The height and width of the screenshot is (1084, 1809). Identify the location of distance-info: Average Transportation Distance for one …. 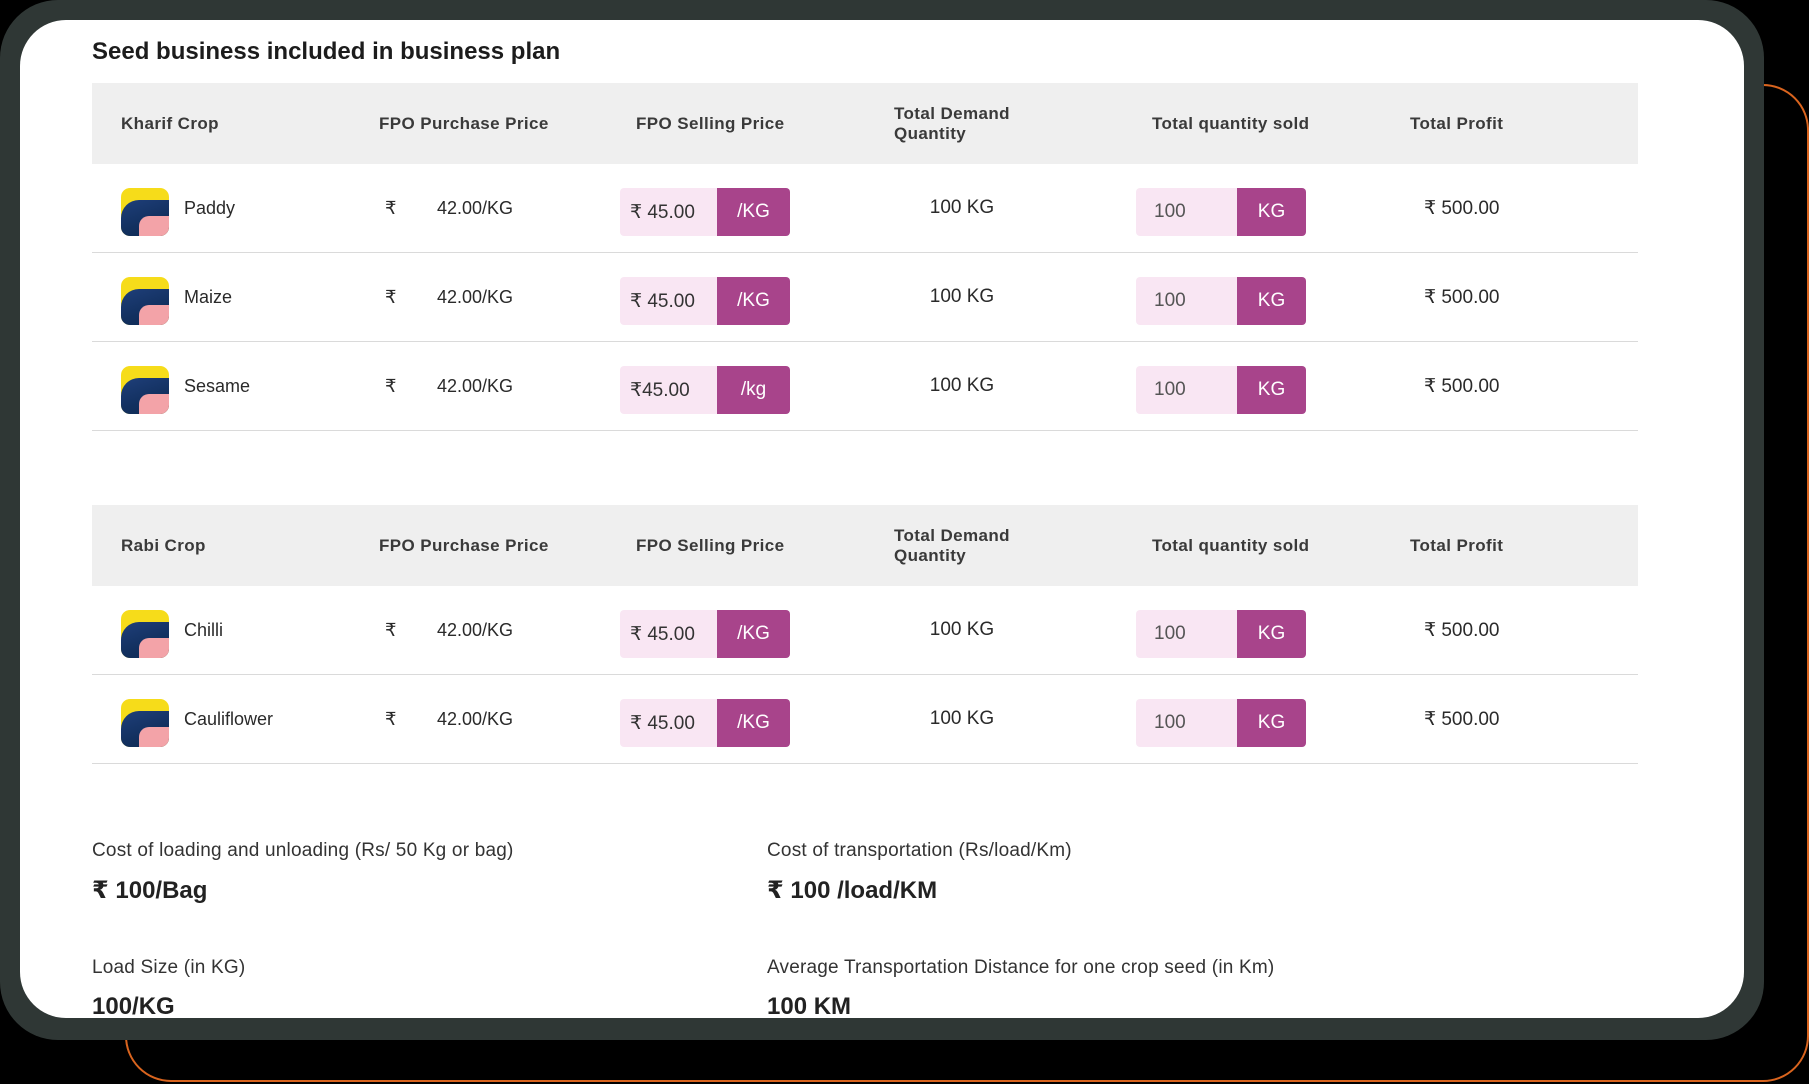
(1020, 987).